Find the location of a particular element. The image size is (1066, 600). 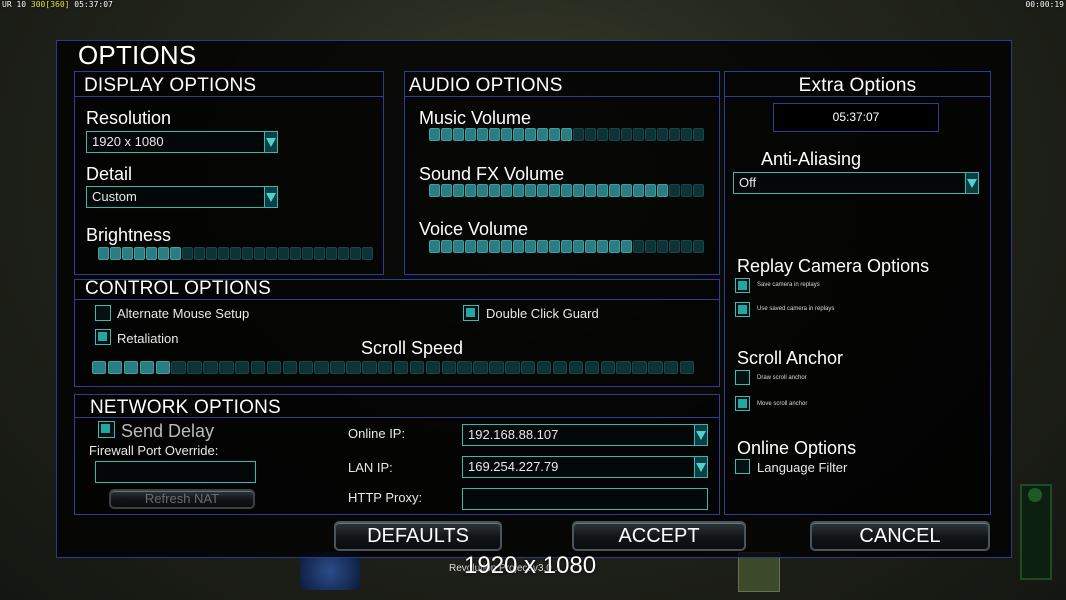

save-camera-checkbox is located at coordinates (742, 285).